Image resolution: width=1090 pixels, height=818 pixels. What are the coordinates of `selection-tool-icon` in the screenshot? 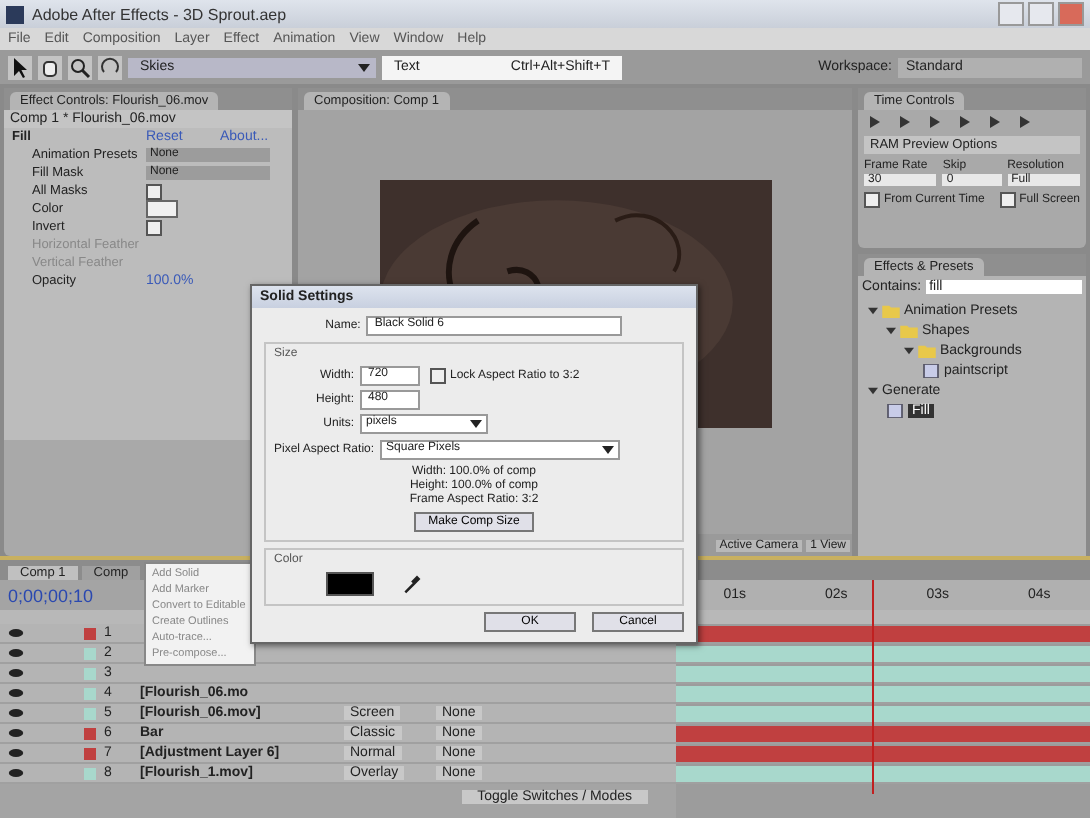 It's located at (20, 67).